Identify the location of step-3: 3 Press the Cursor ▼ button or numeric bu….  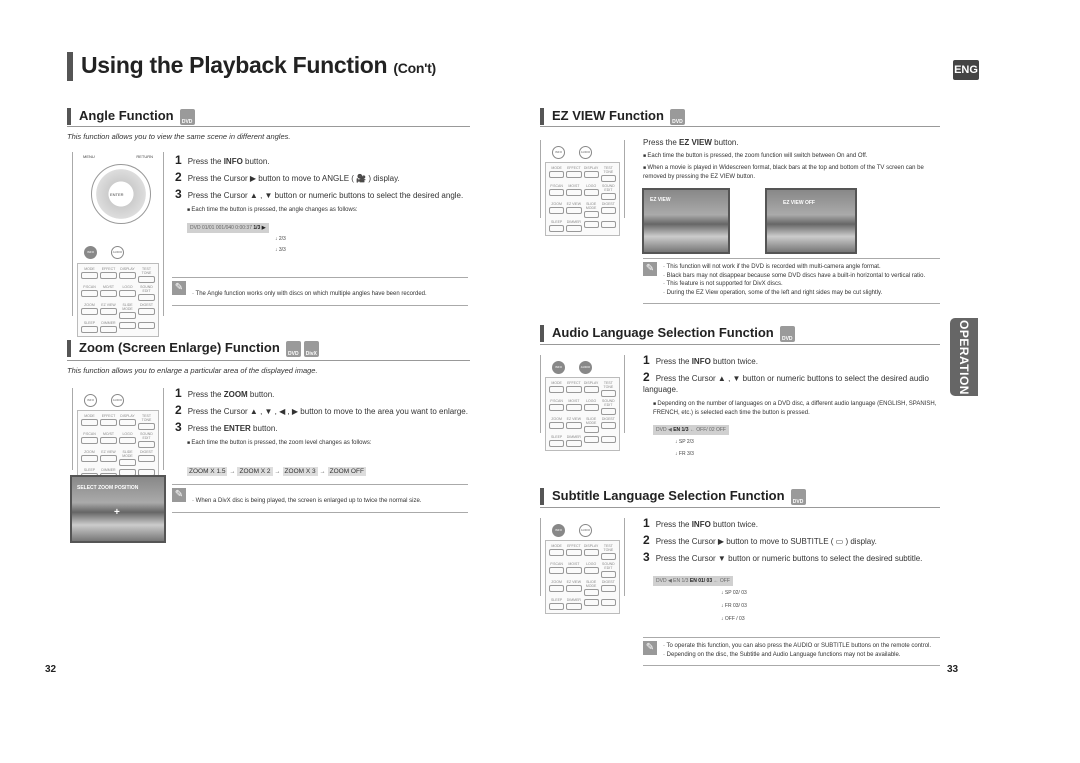
(783, 557).